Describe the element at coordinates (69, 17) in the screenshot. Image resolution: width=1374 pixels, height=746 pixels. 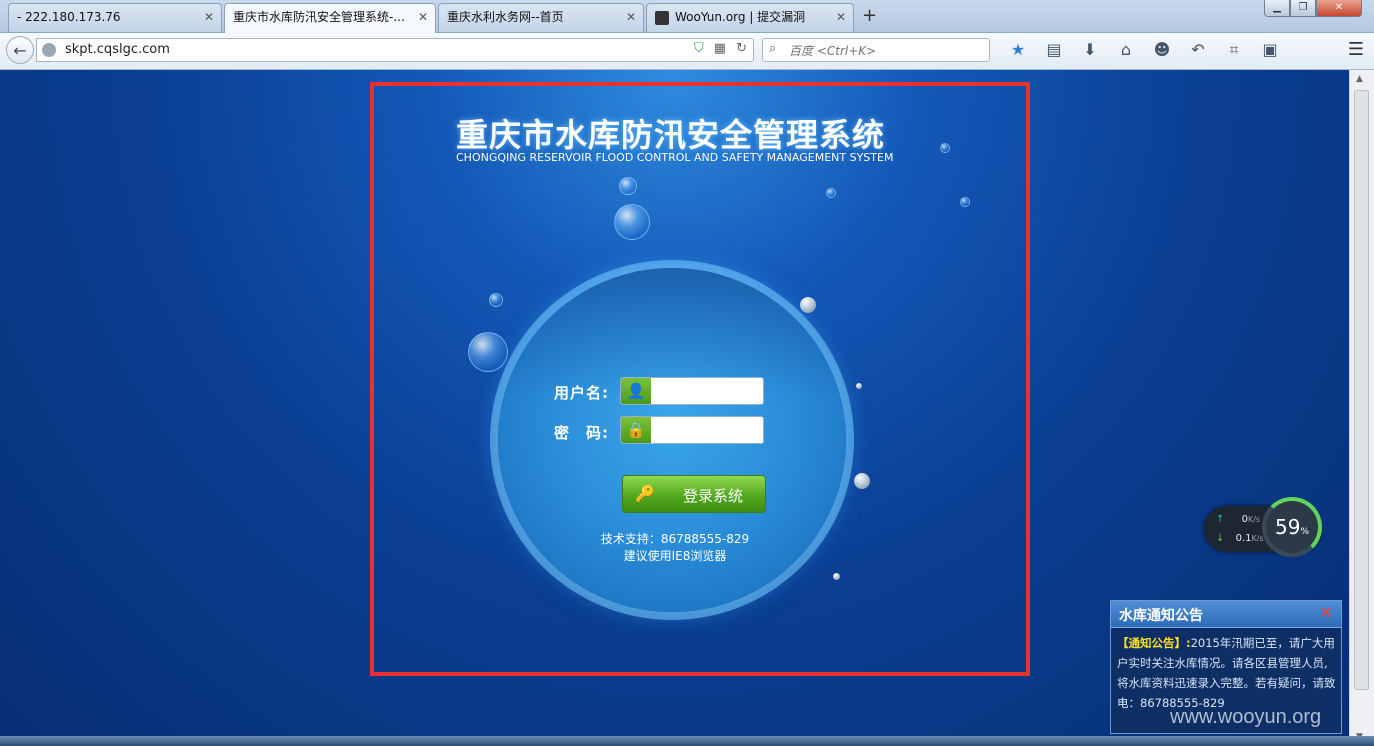
I see `tab-label: - 222.180.173.76` at that location.